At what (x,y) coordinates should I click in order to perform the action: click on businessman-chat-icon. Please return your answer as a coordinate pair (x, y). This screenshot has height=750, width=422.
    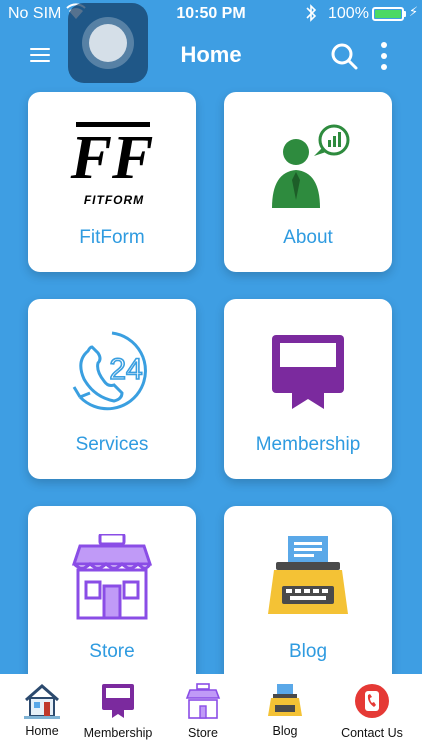
    Looking at the image, I should click on (311, 166).